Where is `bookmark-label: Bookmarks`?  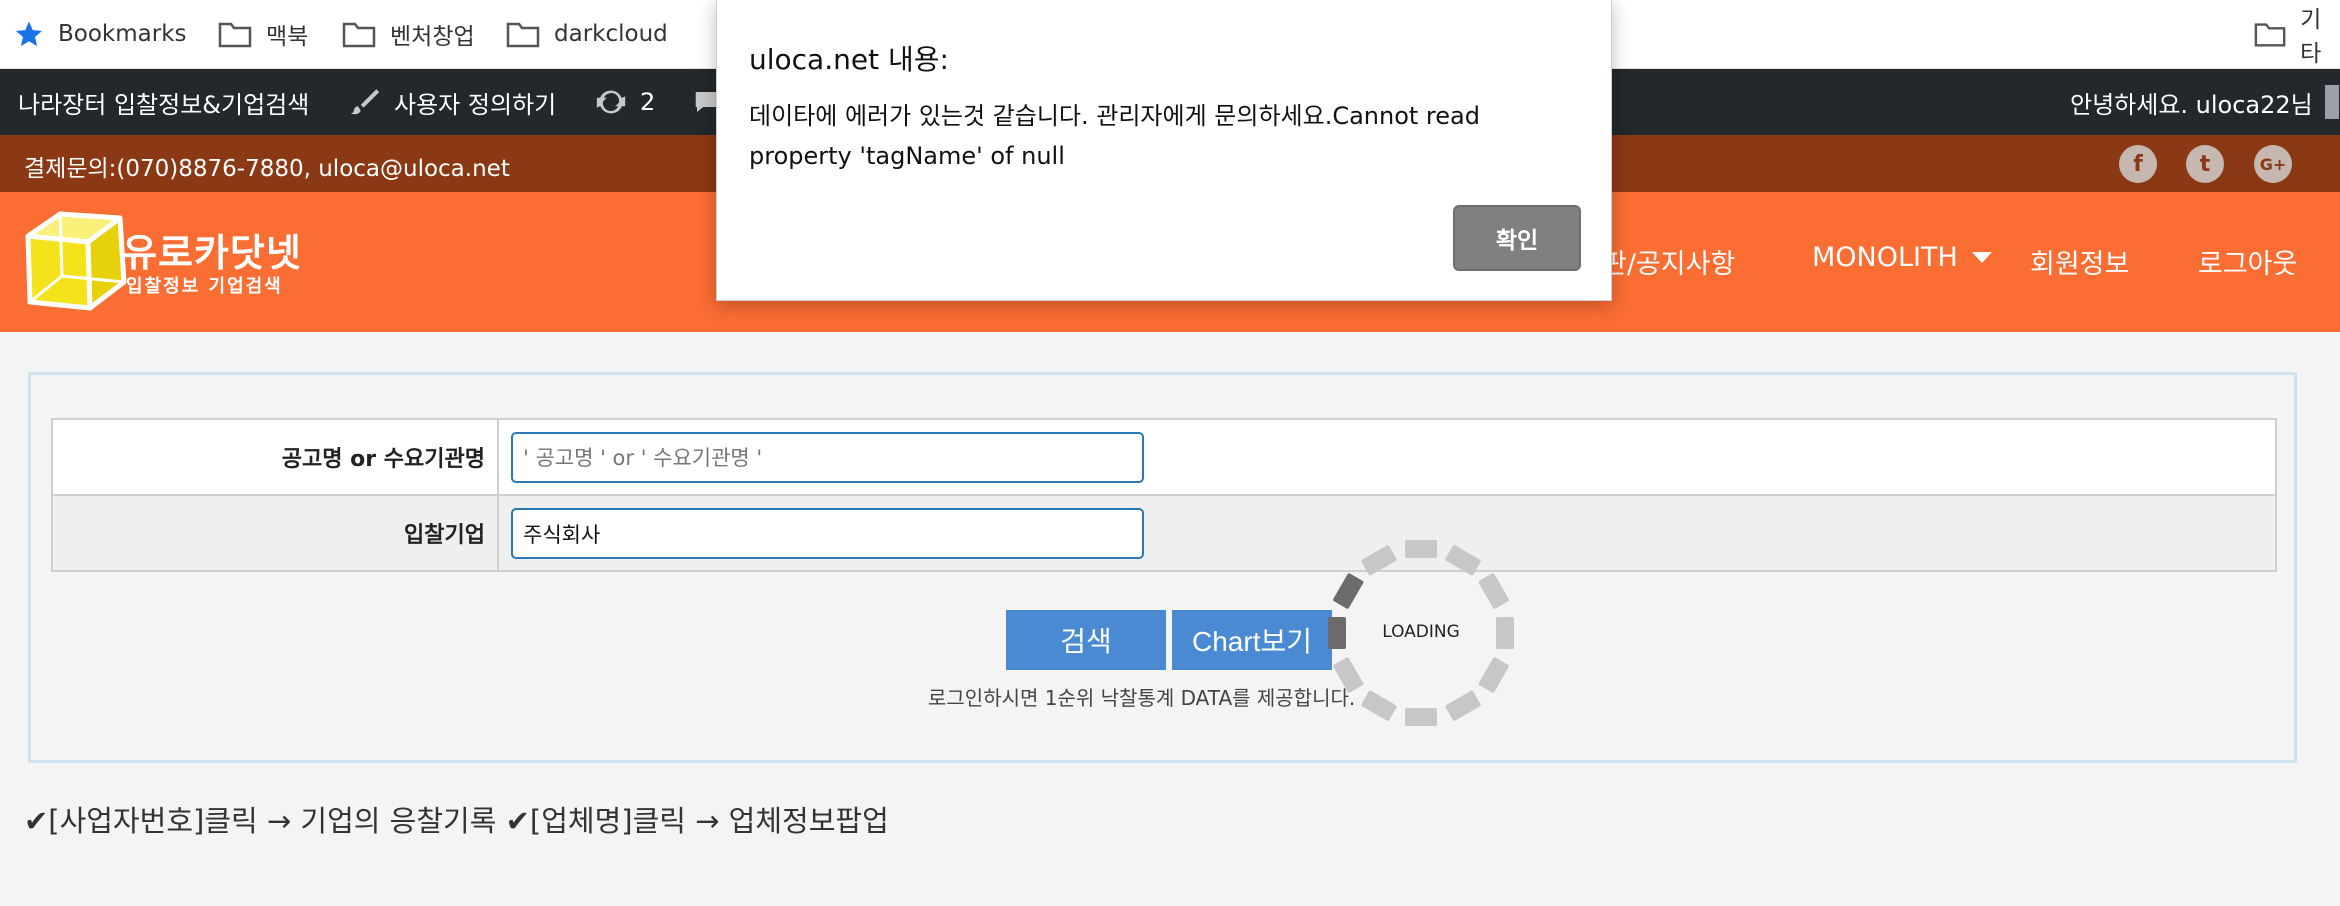 bookmark-label: Bookmarks is located at coordinates (122, 34).